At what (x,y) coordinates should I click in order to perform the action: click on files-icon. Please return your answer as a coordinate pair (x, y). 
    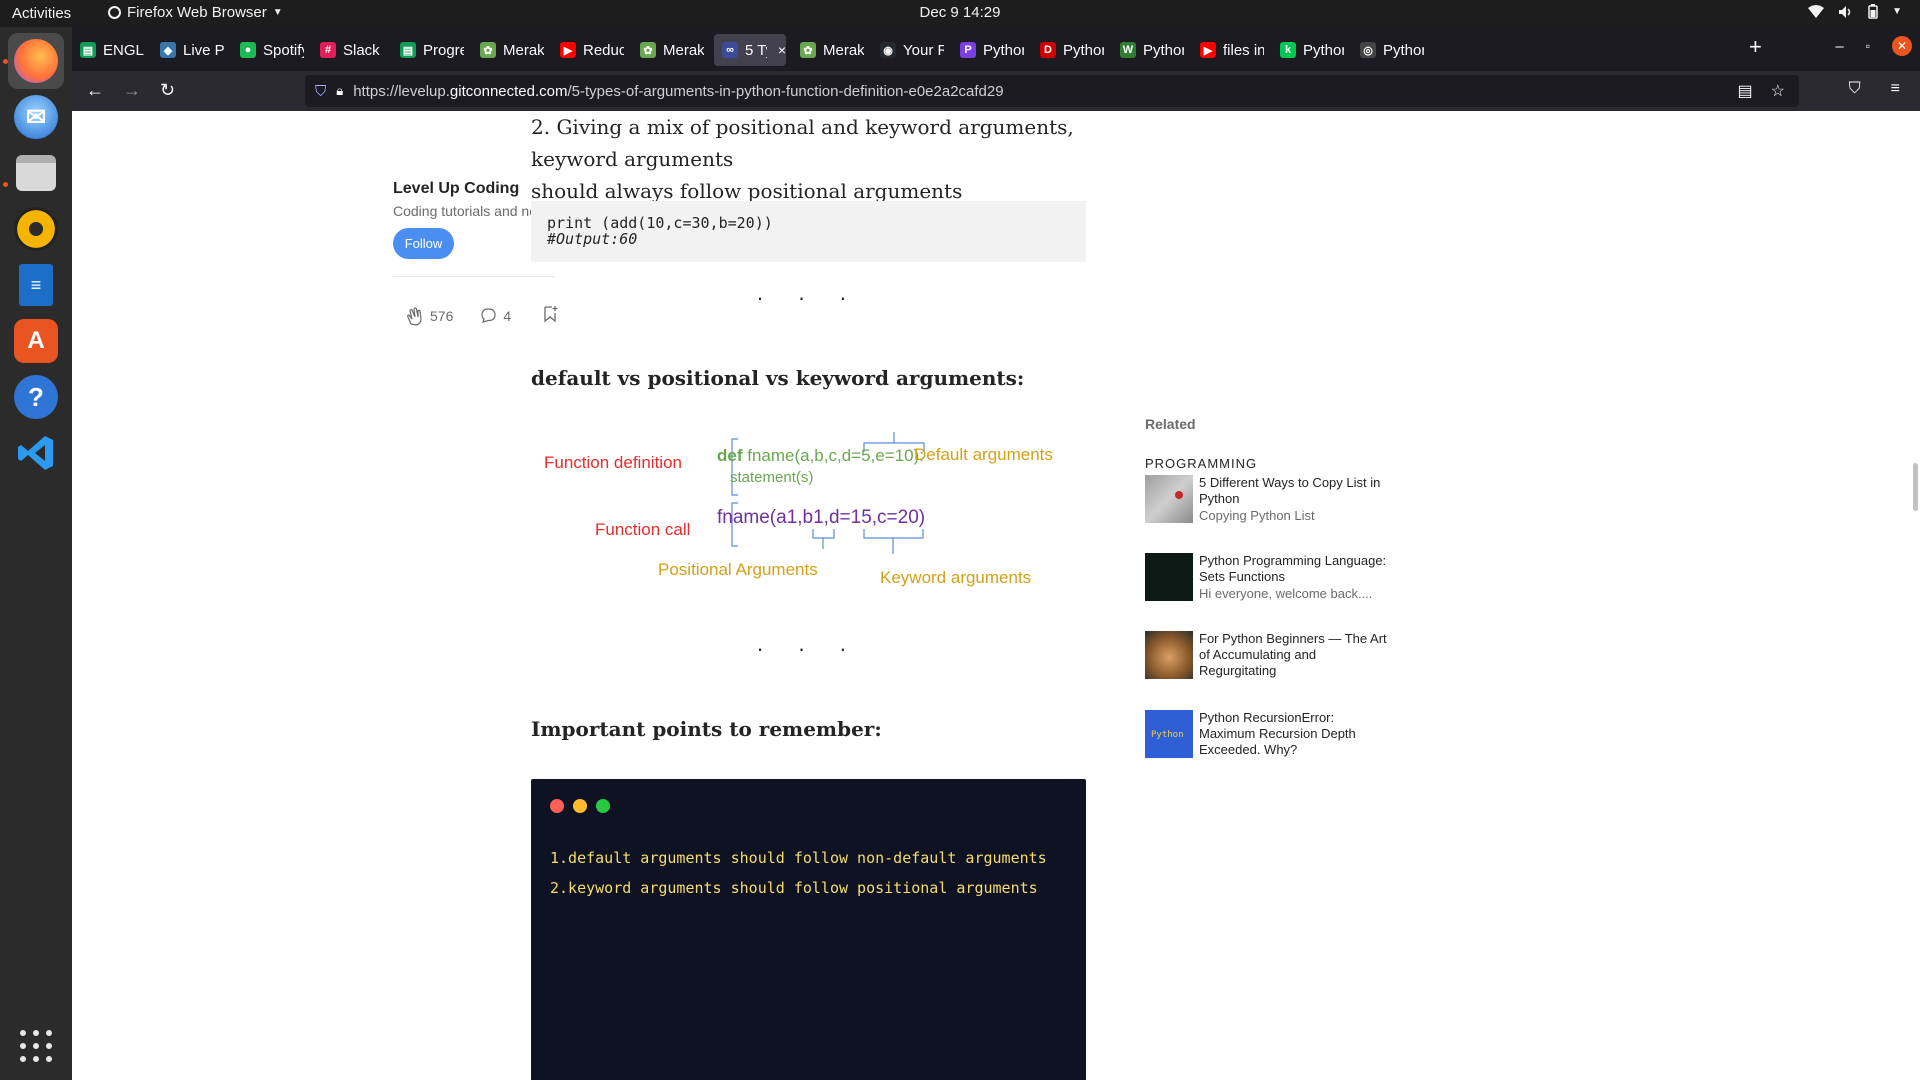
    Looking at the image, I should click on (36, 173).